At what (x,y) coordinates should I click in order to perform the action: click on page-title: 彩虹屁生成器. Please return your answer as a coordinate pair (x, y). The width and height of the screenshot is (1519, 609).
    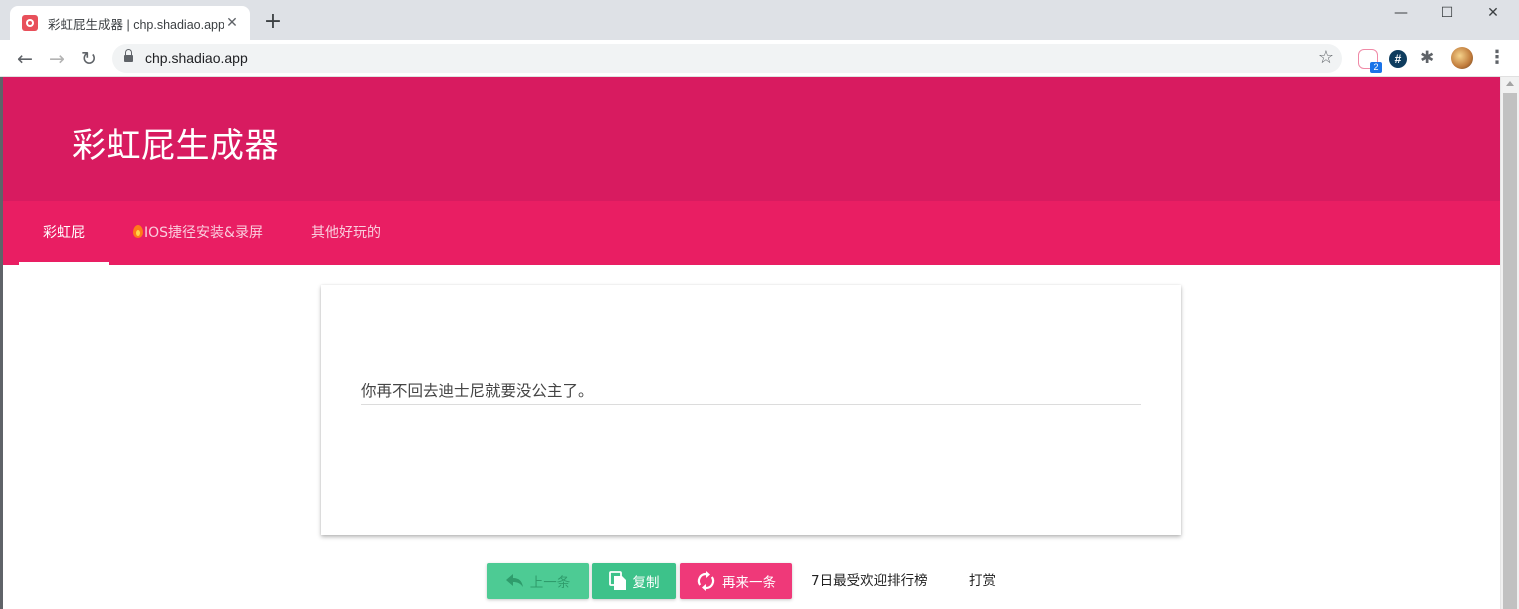
    Looking at the image, I should click on (175, 146).